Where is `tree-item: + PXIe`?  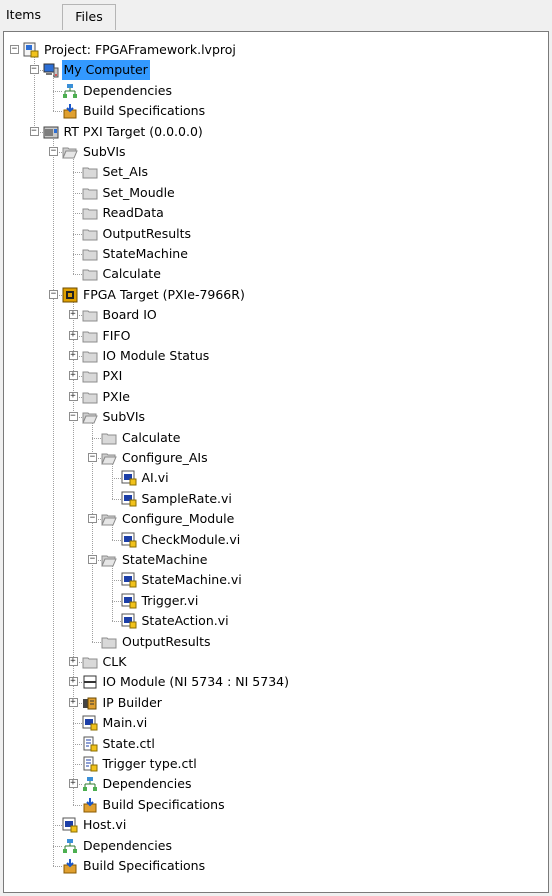
tree-item: + PXIe is located at coordinates (276, 397).